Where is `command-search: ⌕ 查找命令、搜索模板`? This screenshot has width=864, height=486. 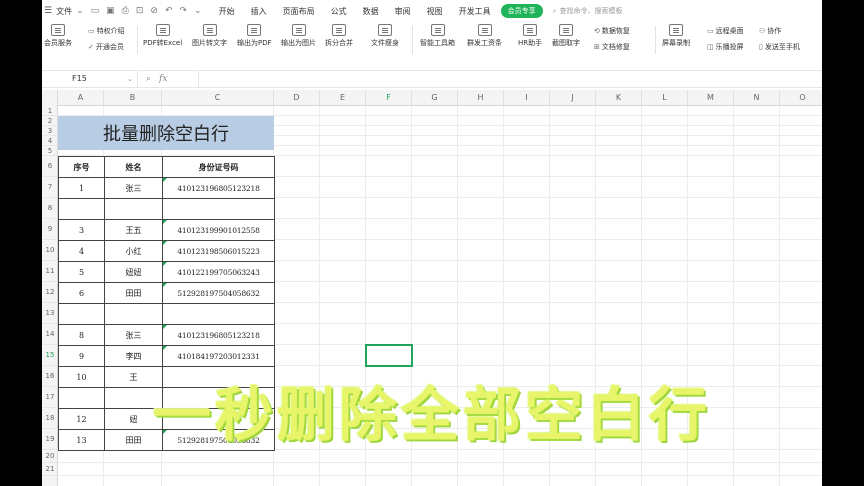 command-search: ⌕ 查找命令、搜索模板 is located at coordinates (588, 11).